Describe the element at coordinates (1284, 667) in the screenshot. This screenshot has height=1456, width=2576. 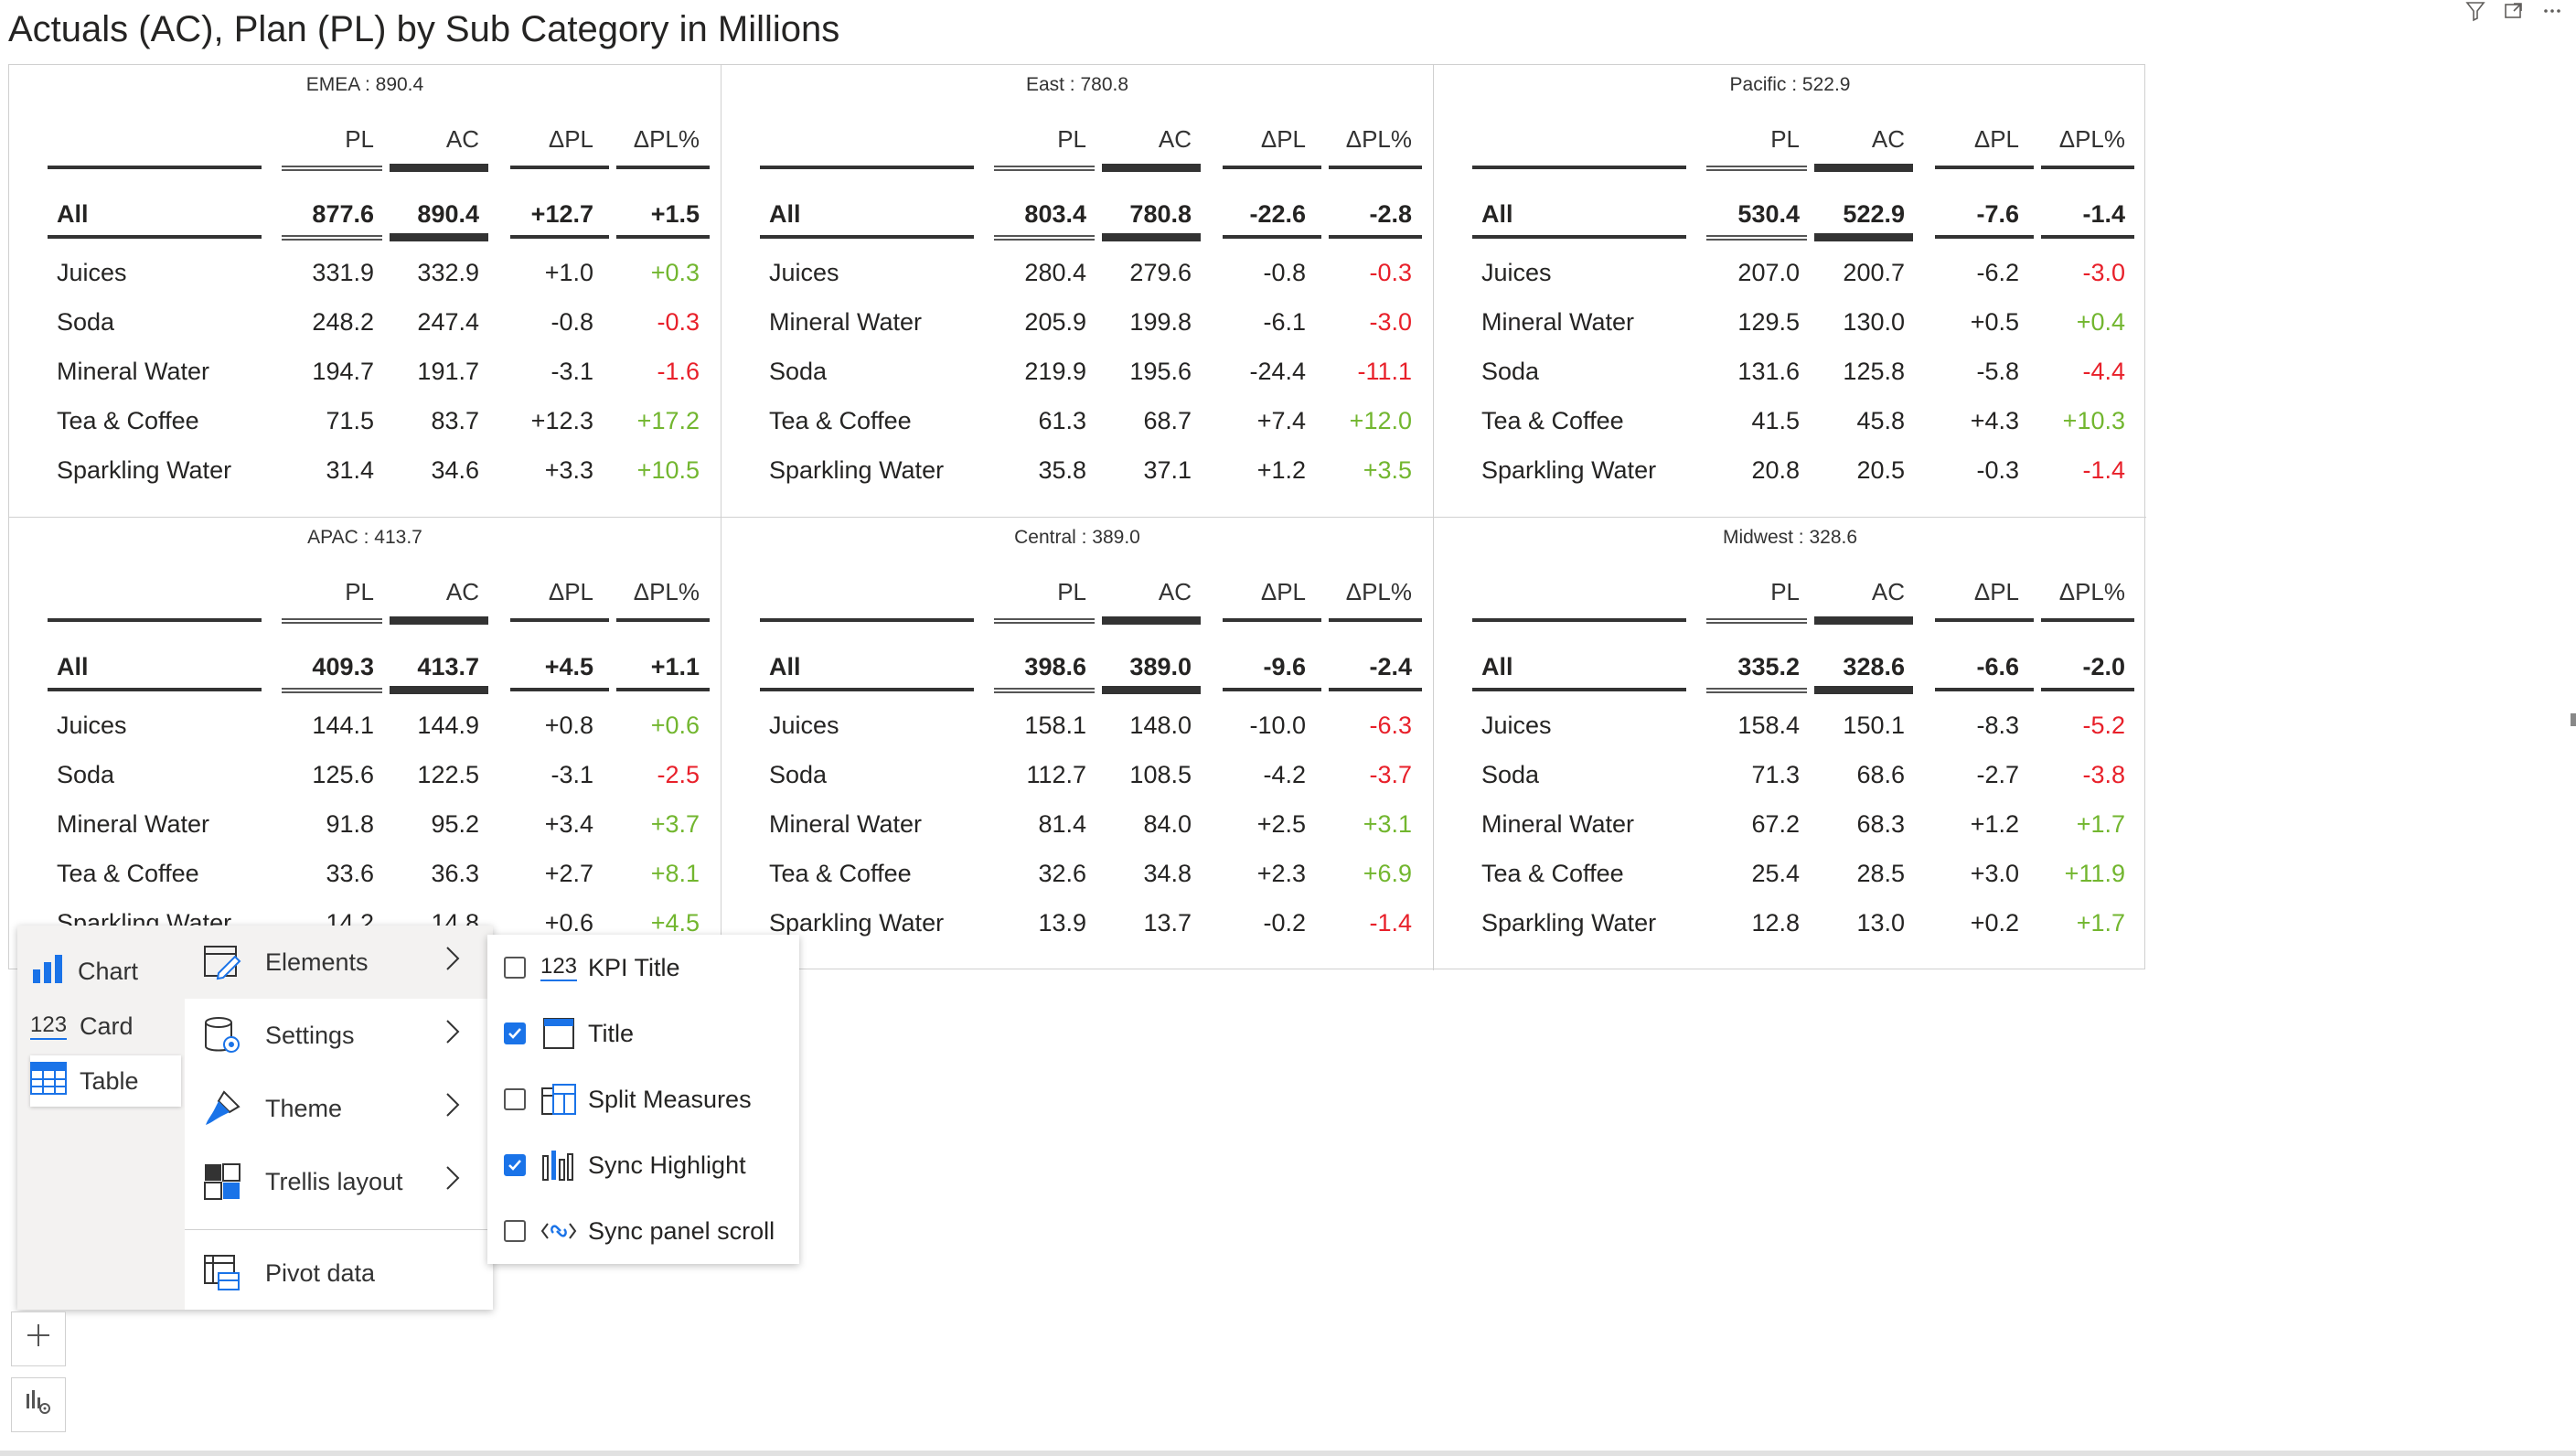
I see `total-cell-dpl: -9.6` at that location.